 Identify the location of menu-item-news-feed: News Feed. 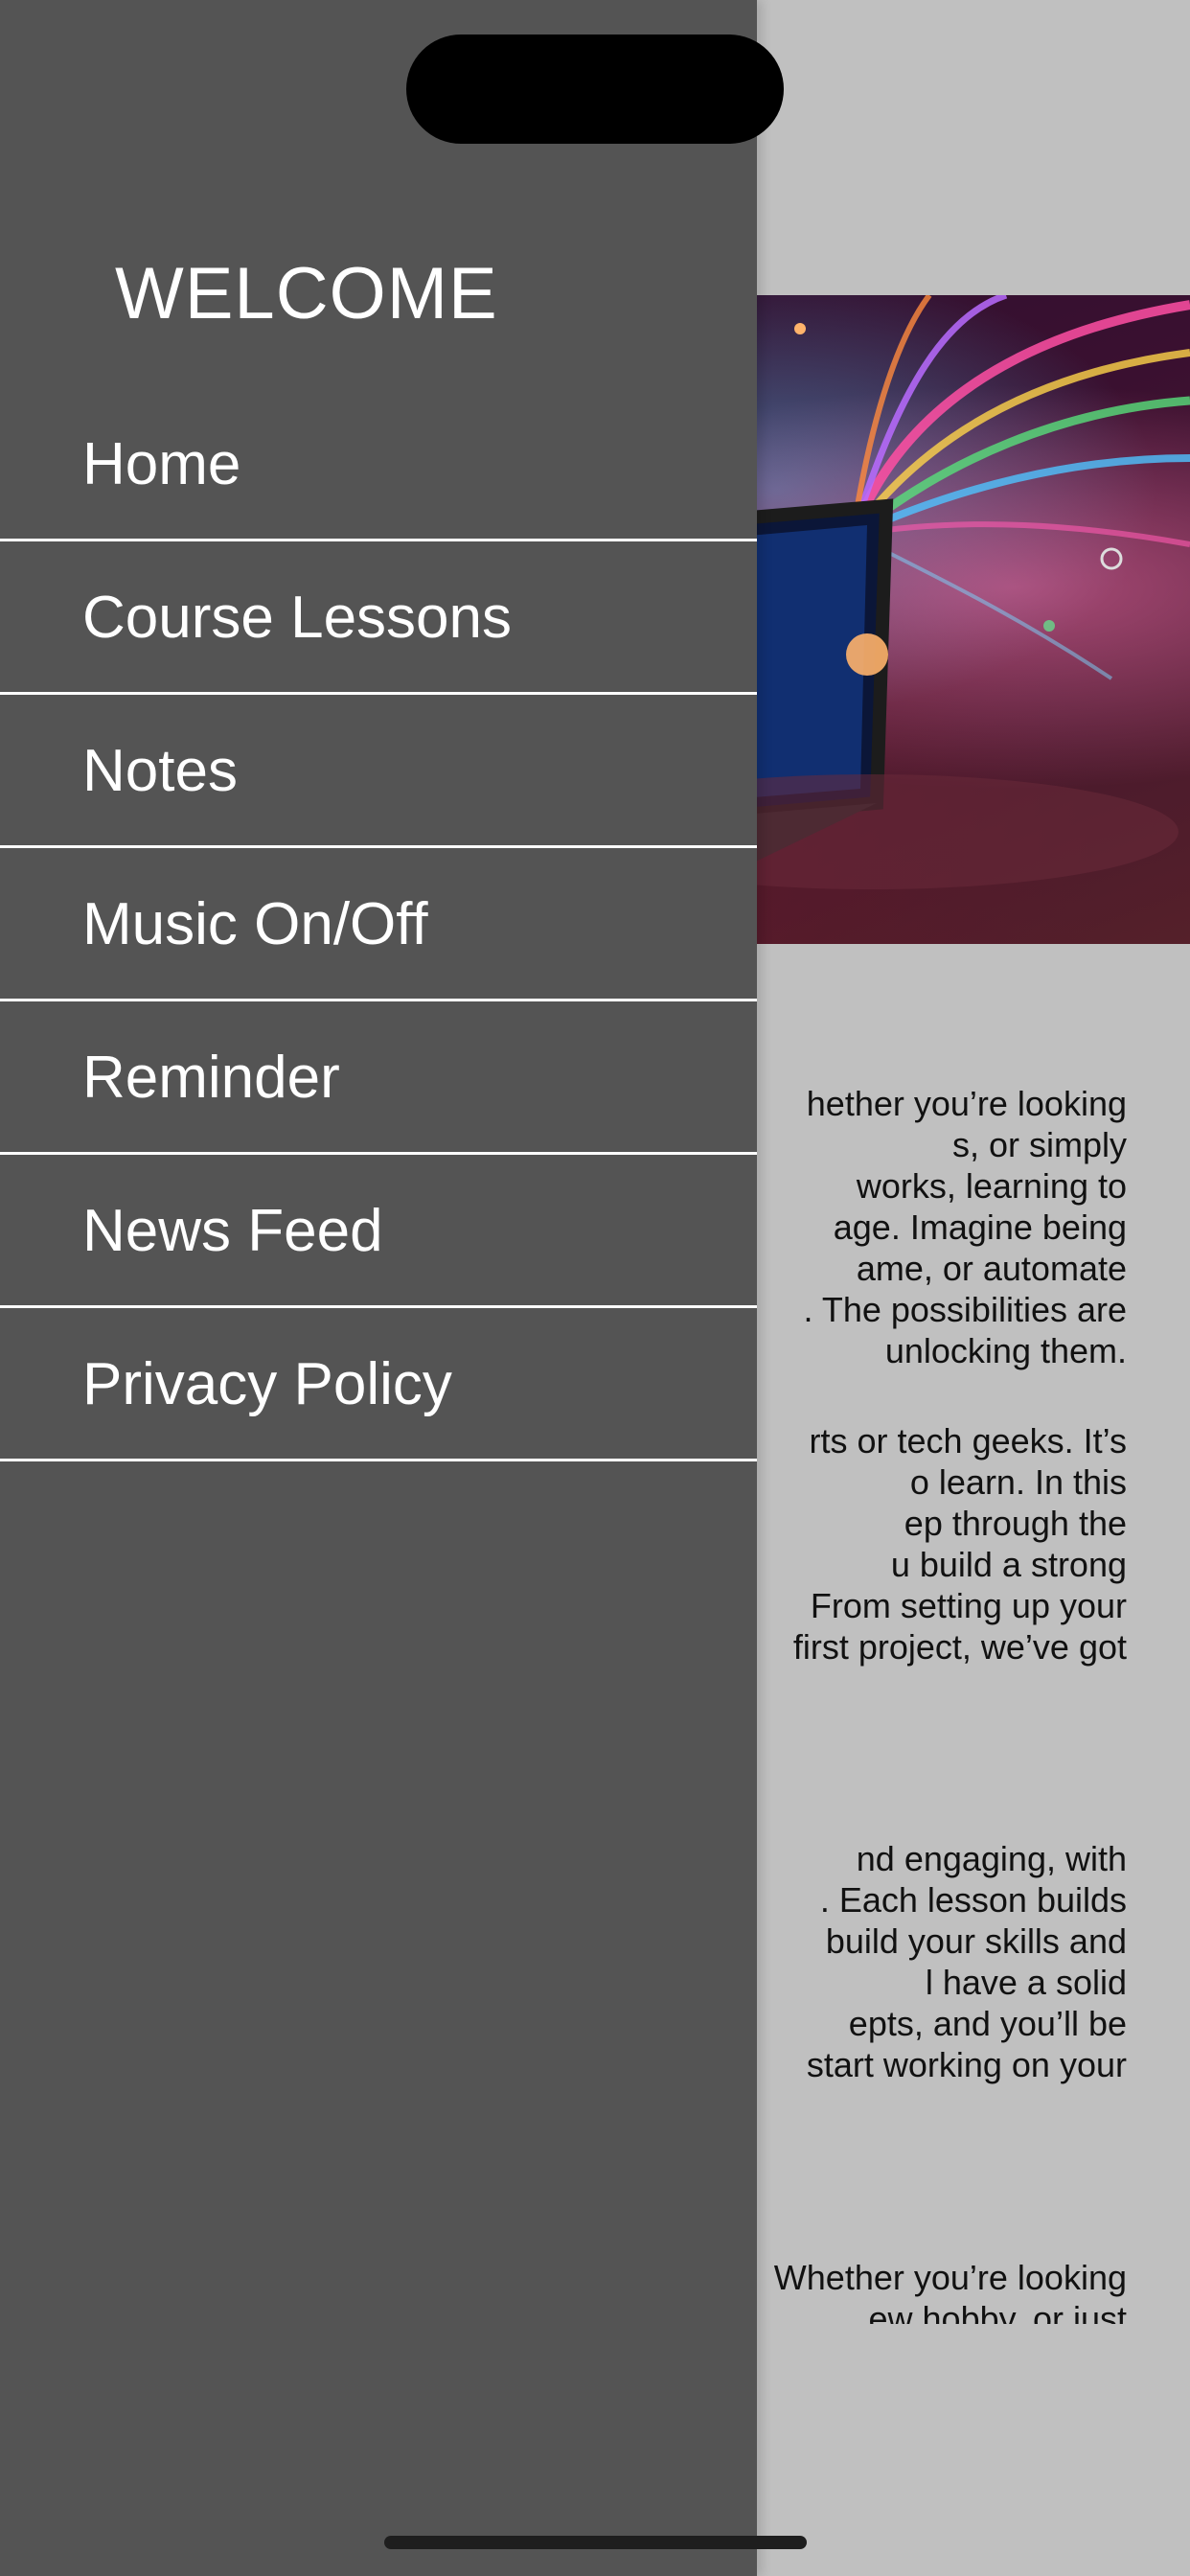
(379, 1231).